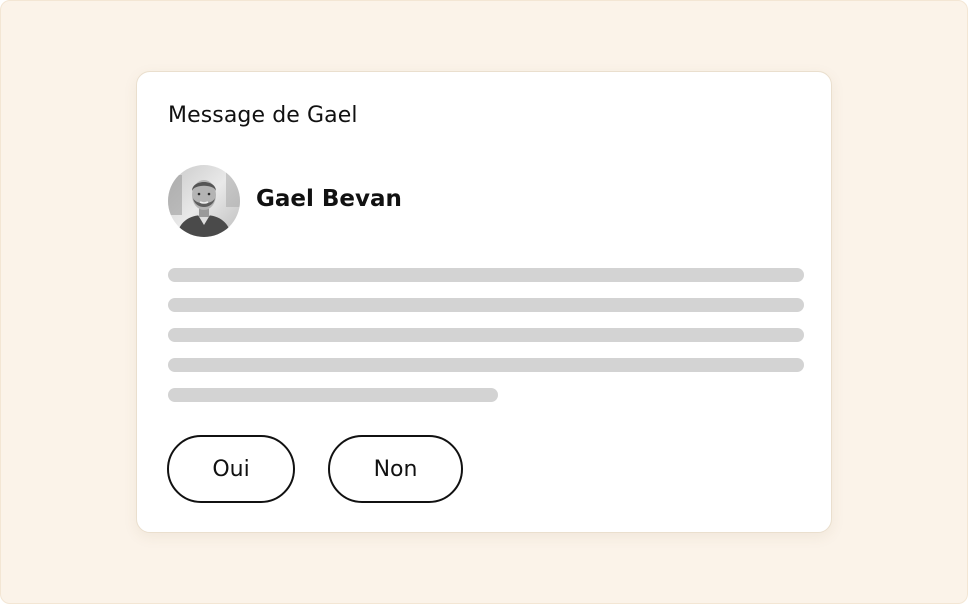 The height and width of the screenshot is (604, 968). I want to click on no-button: Non, so click(395, 469).